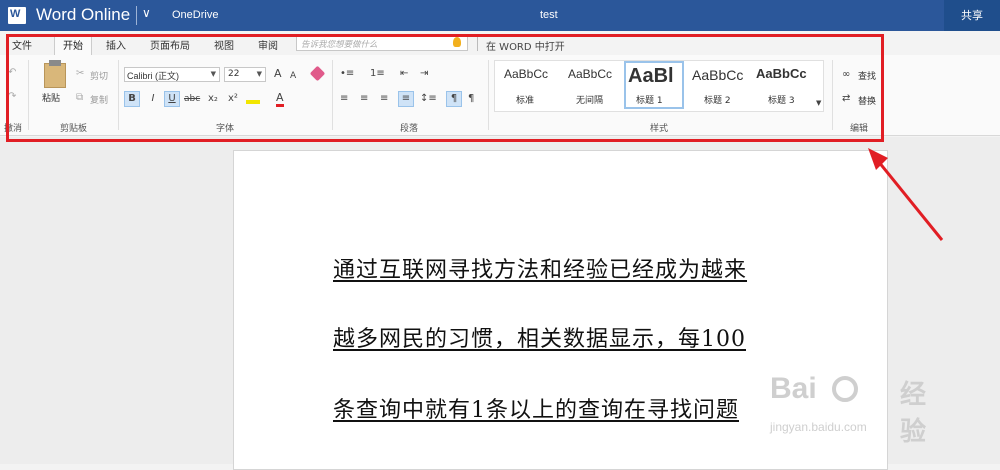 The width and height of the screenshot is (1000, 470). What do you see at coordinates (136, 15) in the screenshot?
I see `title-separator` at bounding box center [136, 15].